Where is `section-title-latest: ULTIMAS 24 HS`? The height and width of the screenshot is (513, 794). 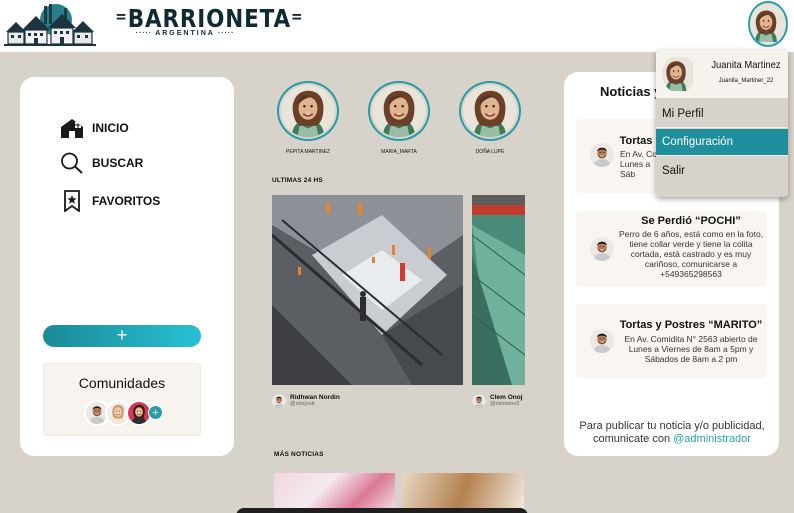
section-title-latest: ULTIMAS 24 HS is located at coordinates (297, 180).